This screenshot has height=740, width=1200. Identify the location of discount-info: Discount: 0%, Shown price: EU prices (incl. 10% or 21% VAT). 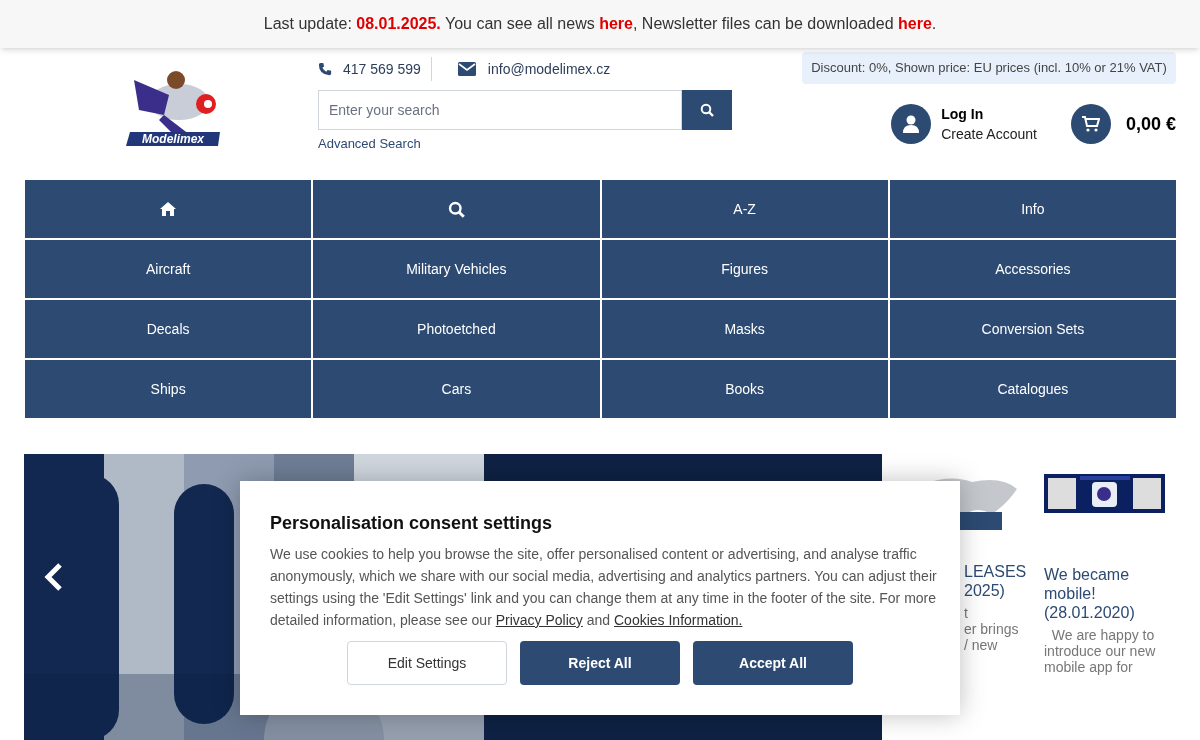
(989, 68).